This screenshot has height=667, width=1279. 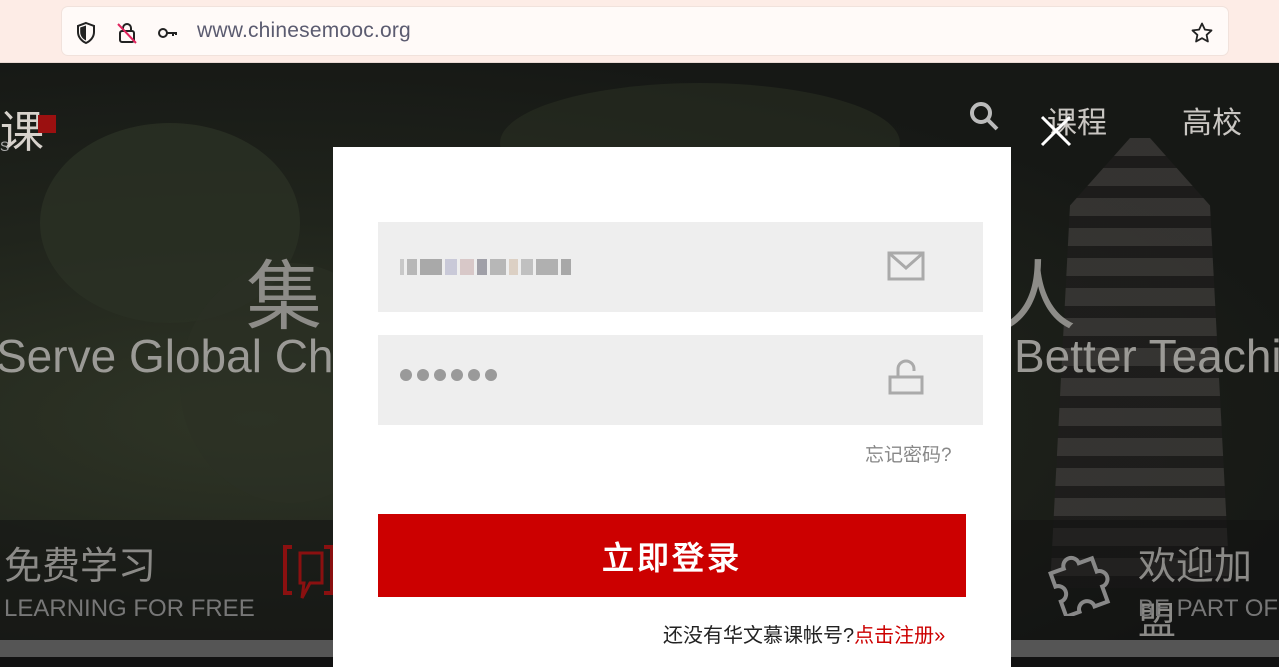 I want to click on shield-icon, so click(x=86, y=33).